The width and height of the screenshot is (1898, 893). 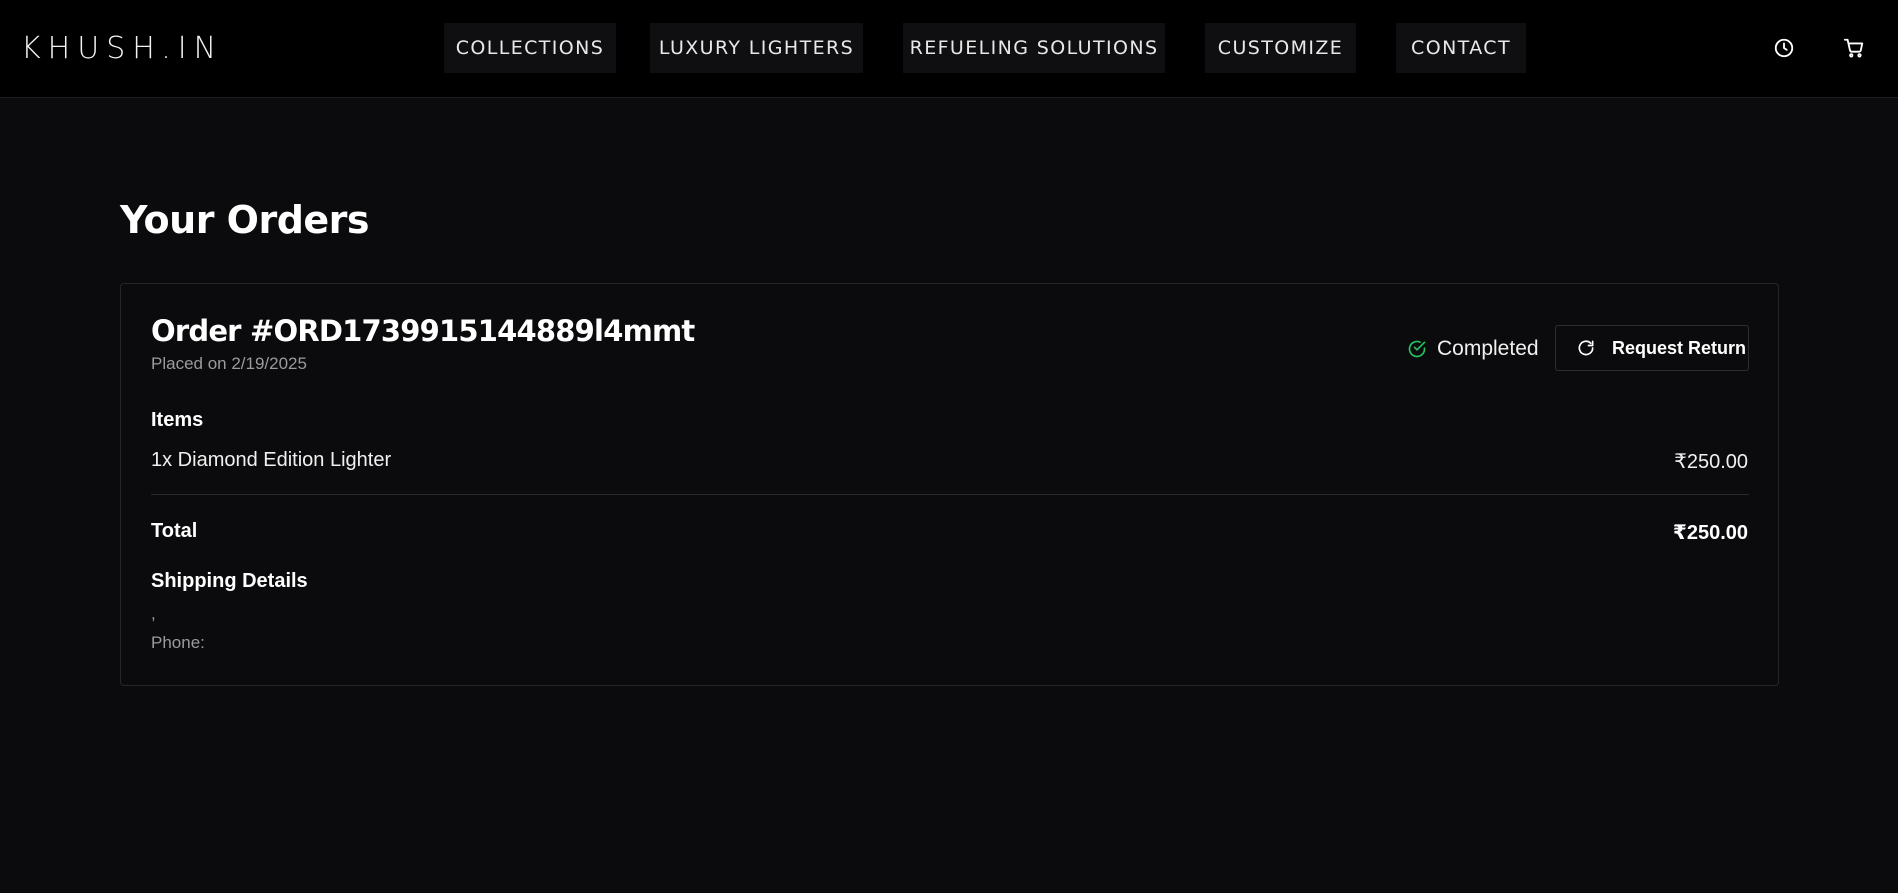 What do you see at coordinates (271, 460) in the screenshot?
I see `order-item-name: 1x Diamond Edition Lighter` at bounding box center [271, 460].